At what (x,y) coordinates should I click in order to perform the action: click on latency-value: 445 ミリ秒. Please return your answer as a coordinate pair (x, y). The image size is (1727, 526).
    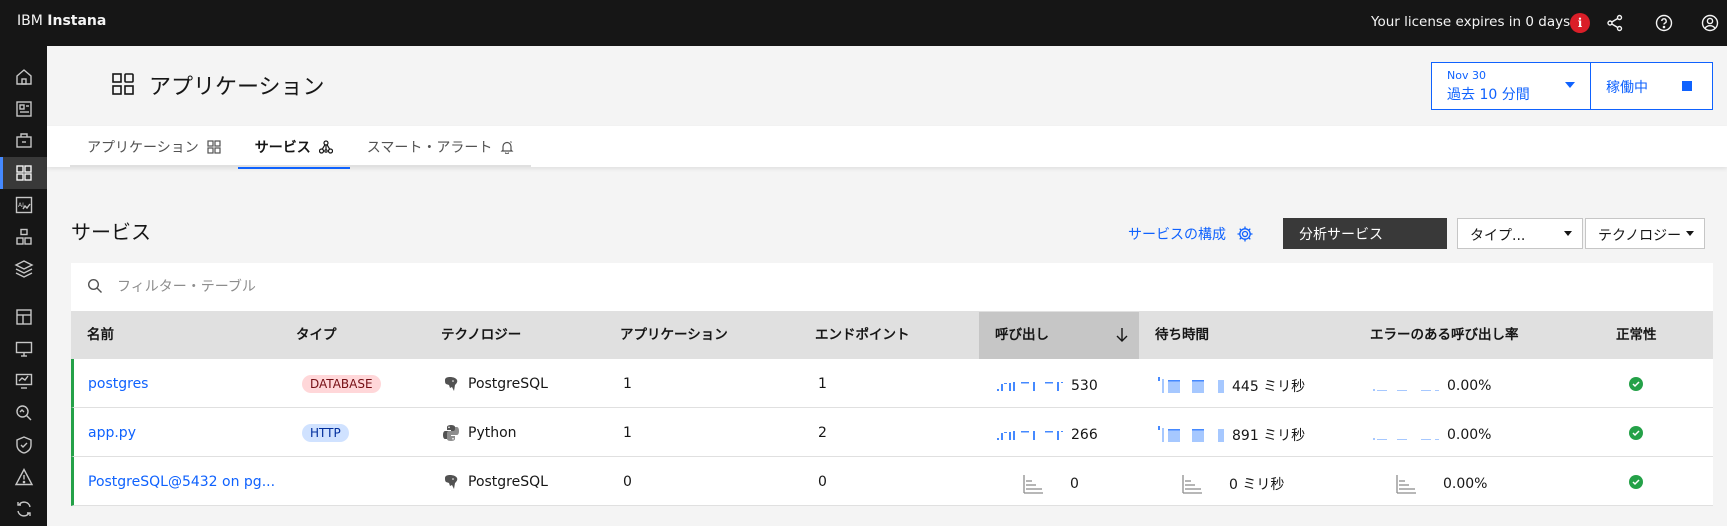
    Looking at the image, I should click on (1269, 387).